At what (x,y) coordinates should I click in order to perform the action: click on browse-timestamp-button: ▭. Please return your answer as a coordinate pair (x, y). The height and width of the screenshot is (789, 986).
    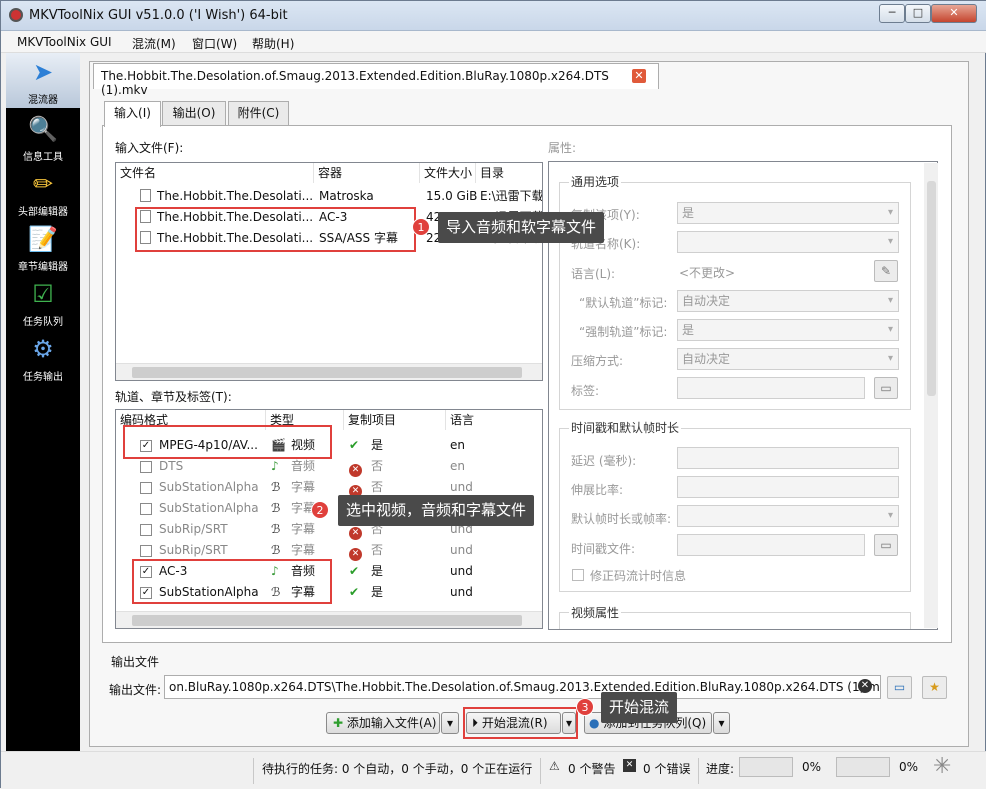
    Looking at the image, I should click on (886, 545).